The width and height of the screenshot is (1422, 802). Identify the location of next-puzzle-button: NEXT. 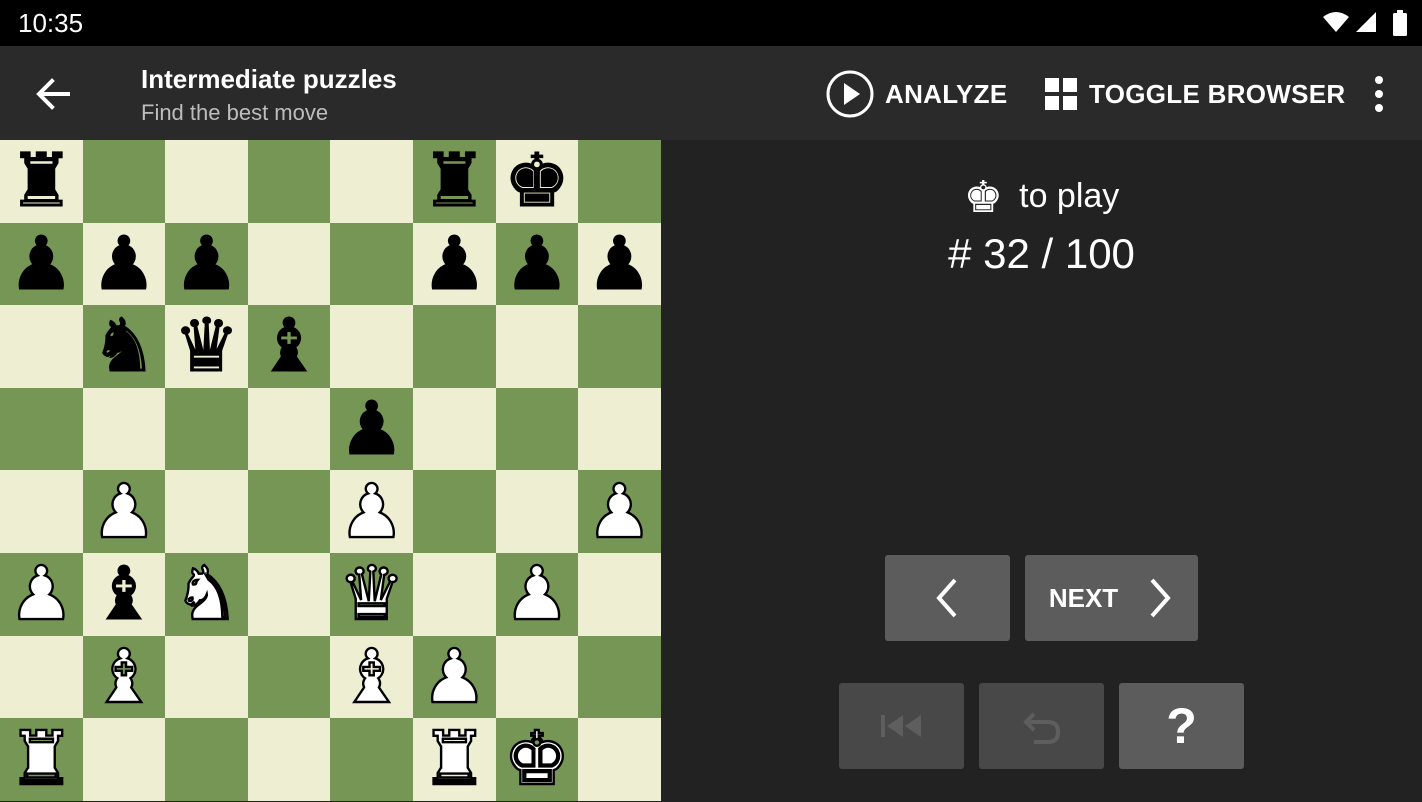
(1111, 598).